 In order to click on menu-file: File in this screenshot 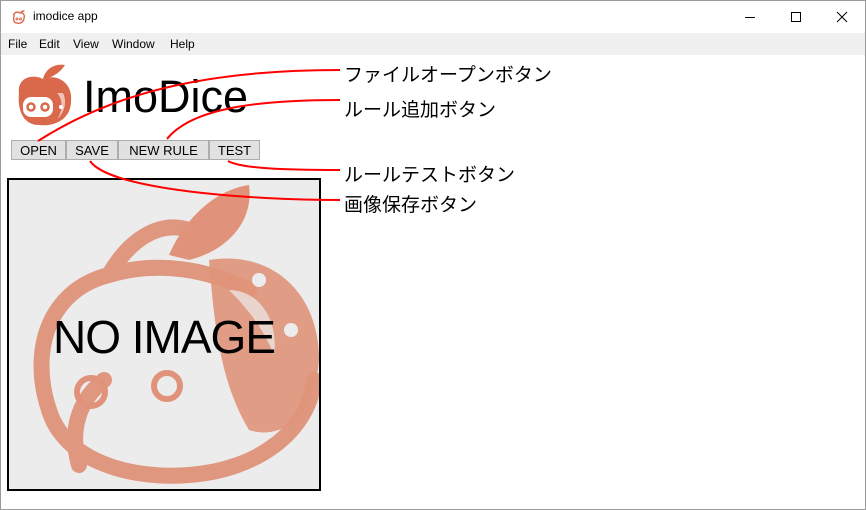, I will do `click(17, 44)`.